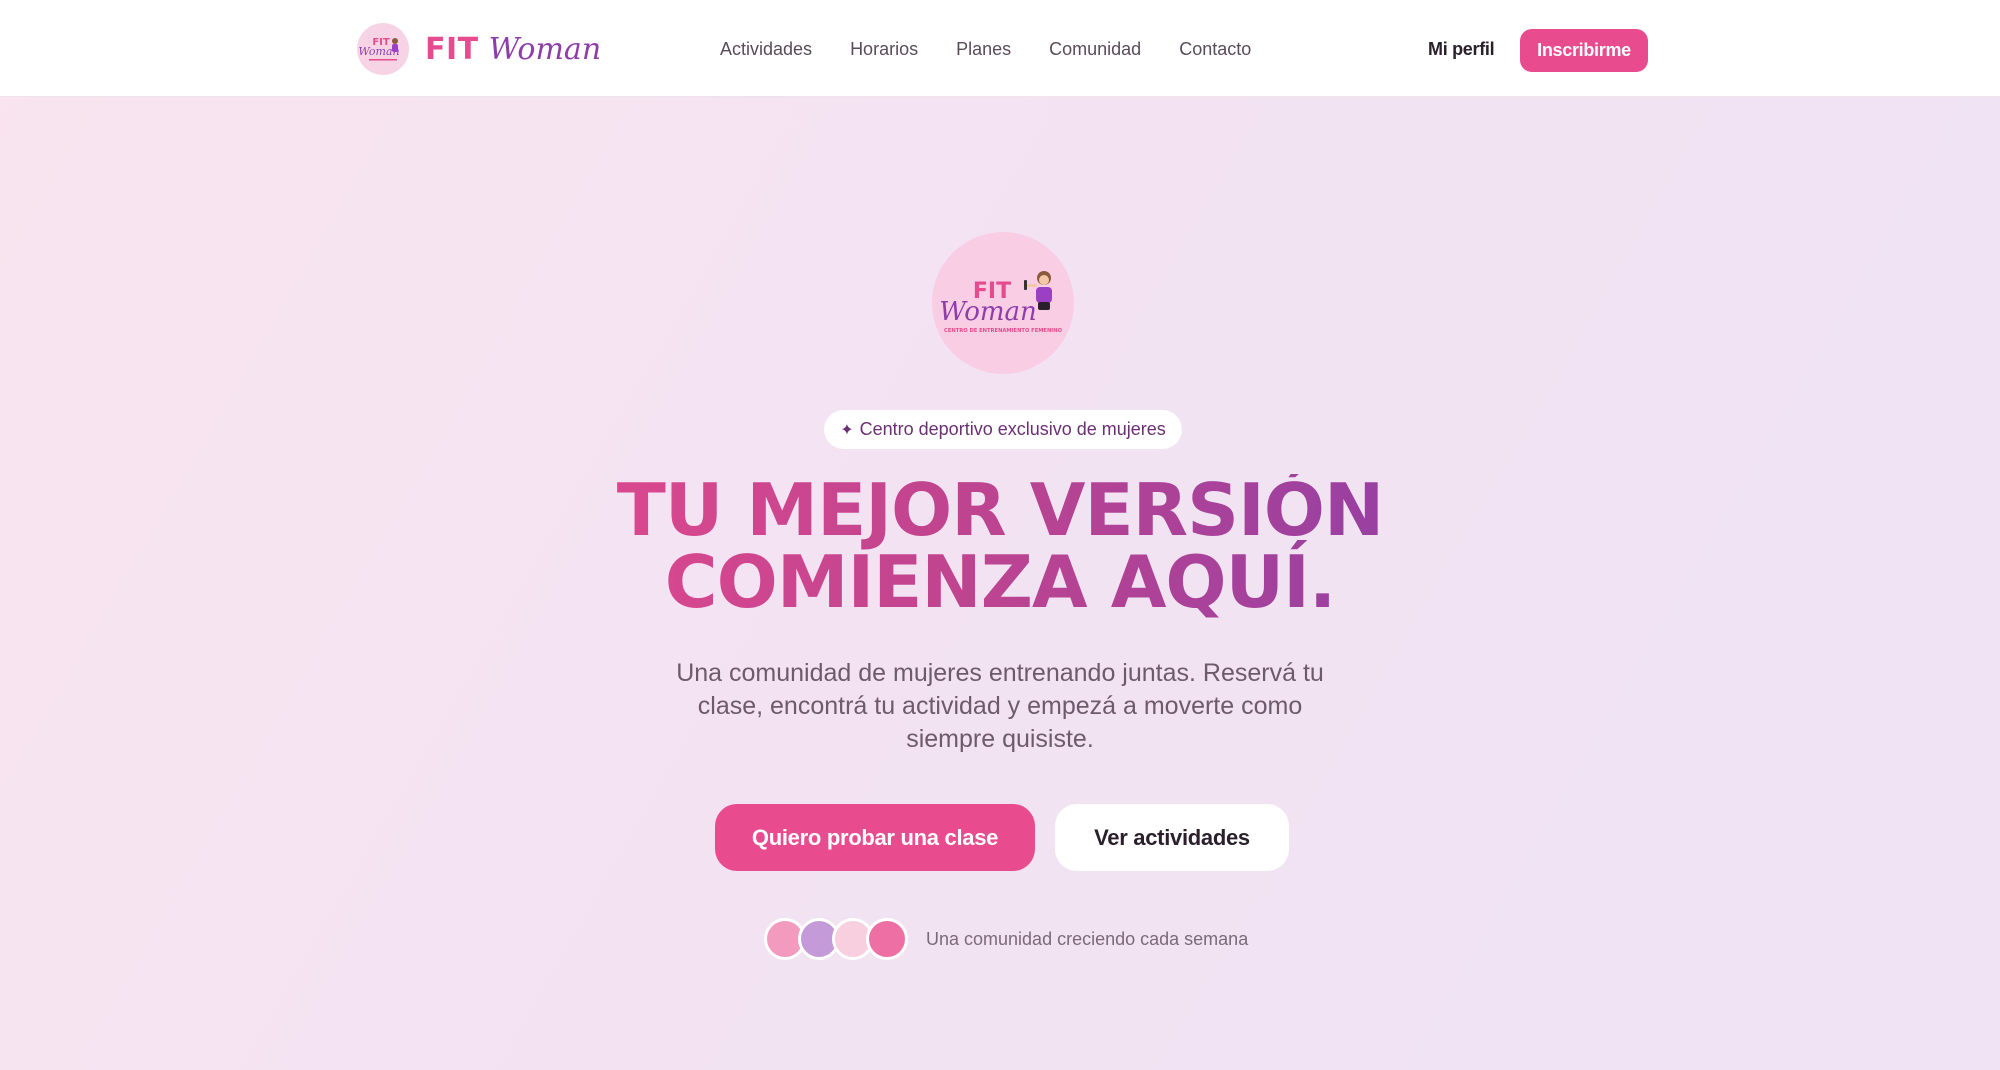 Image resolution: width=2000 pixels, height=1070 pixels. I want to click on community-caption: Una comunidad creciendo cada semana, so click(1087, 939).